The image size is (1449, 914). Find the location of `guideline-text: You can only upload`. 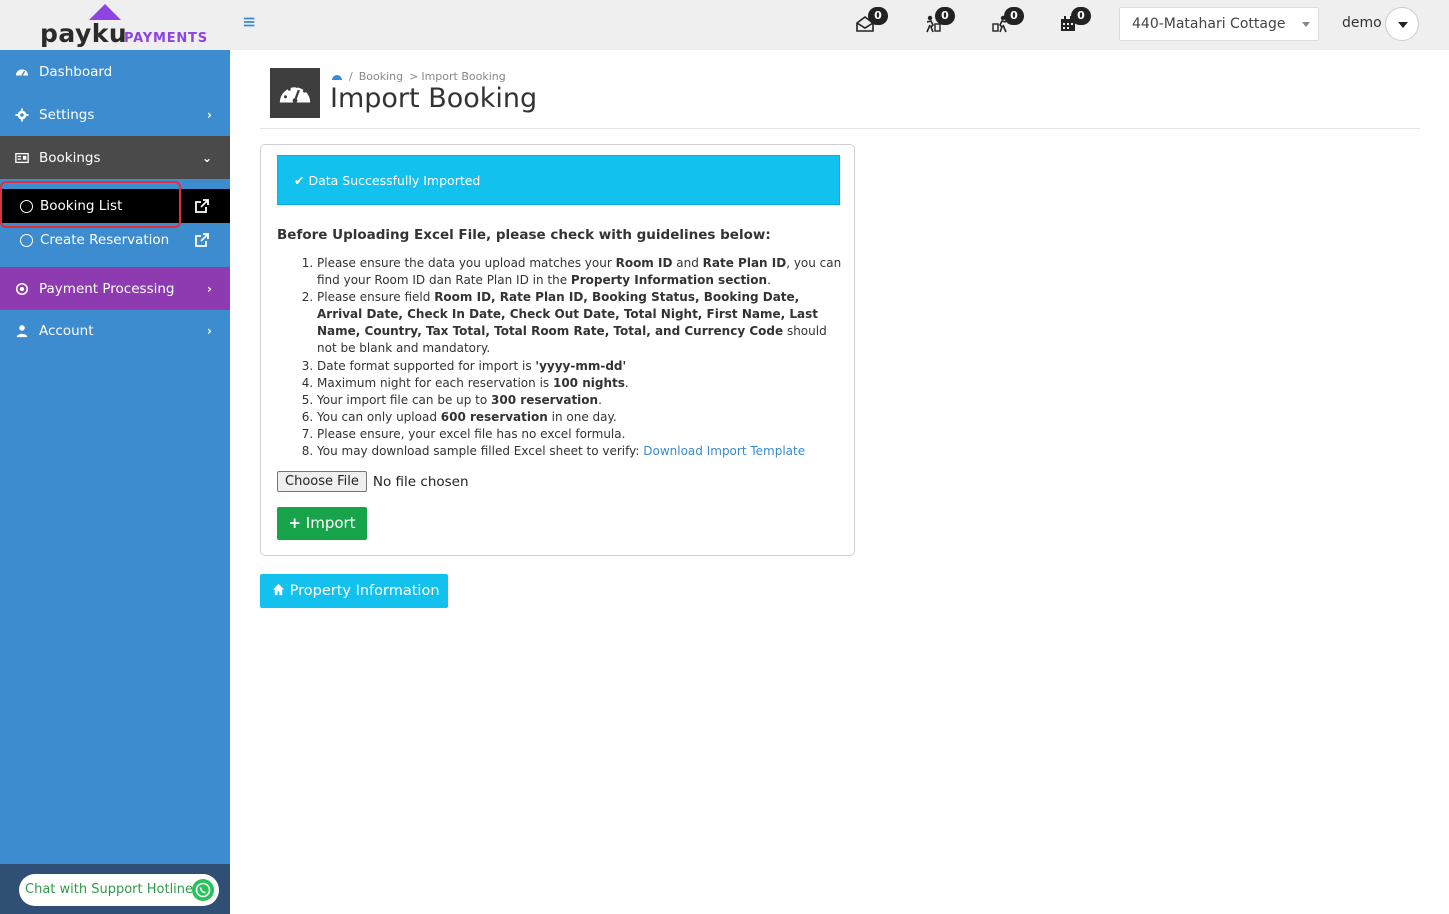

guideline-text: You can only upload is located at coordinates (379, 416).